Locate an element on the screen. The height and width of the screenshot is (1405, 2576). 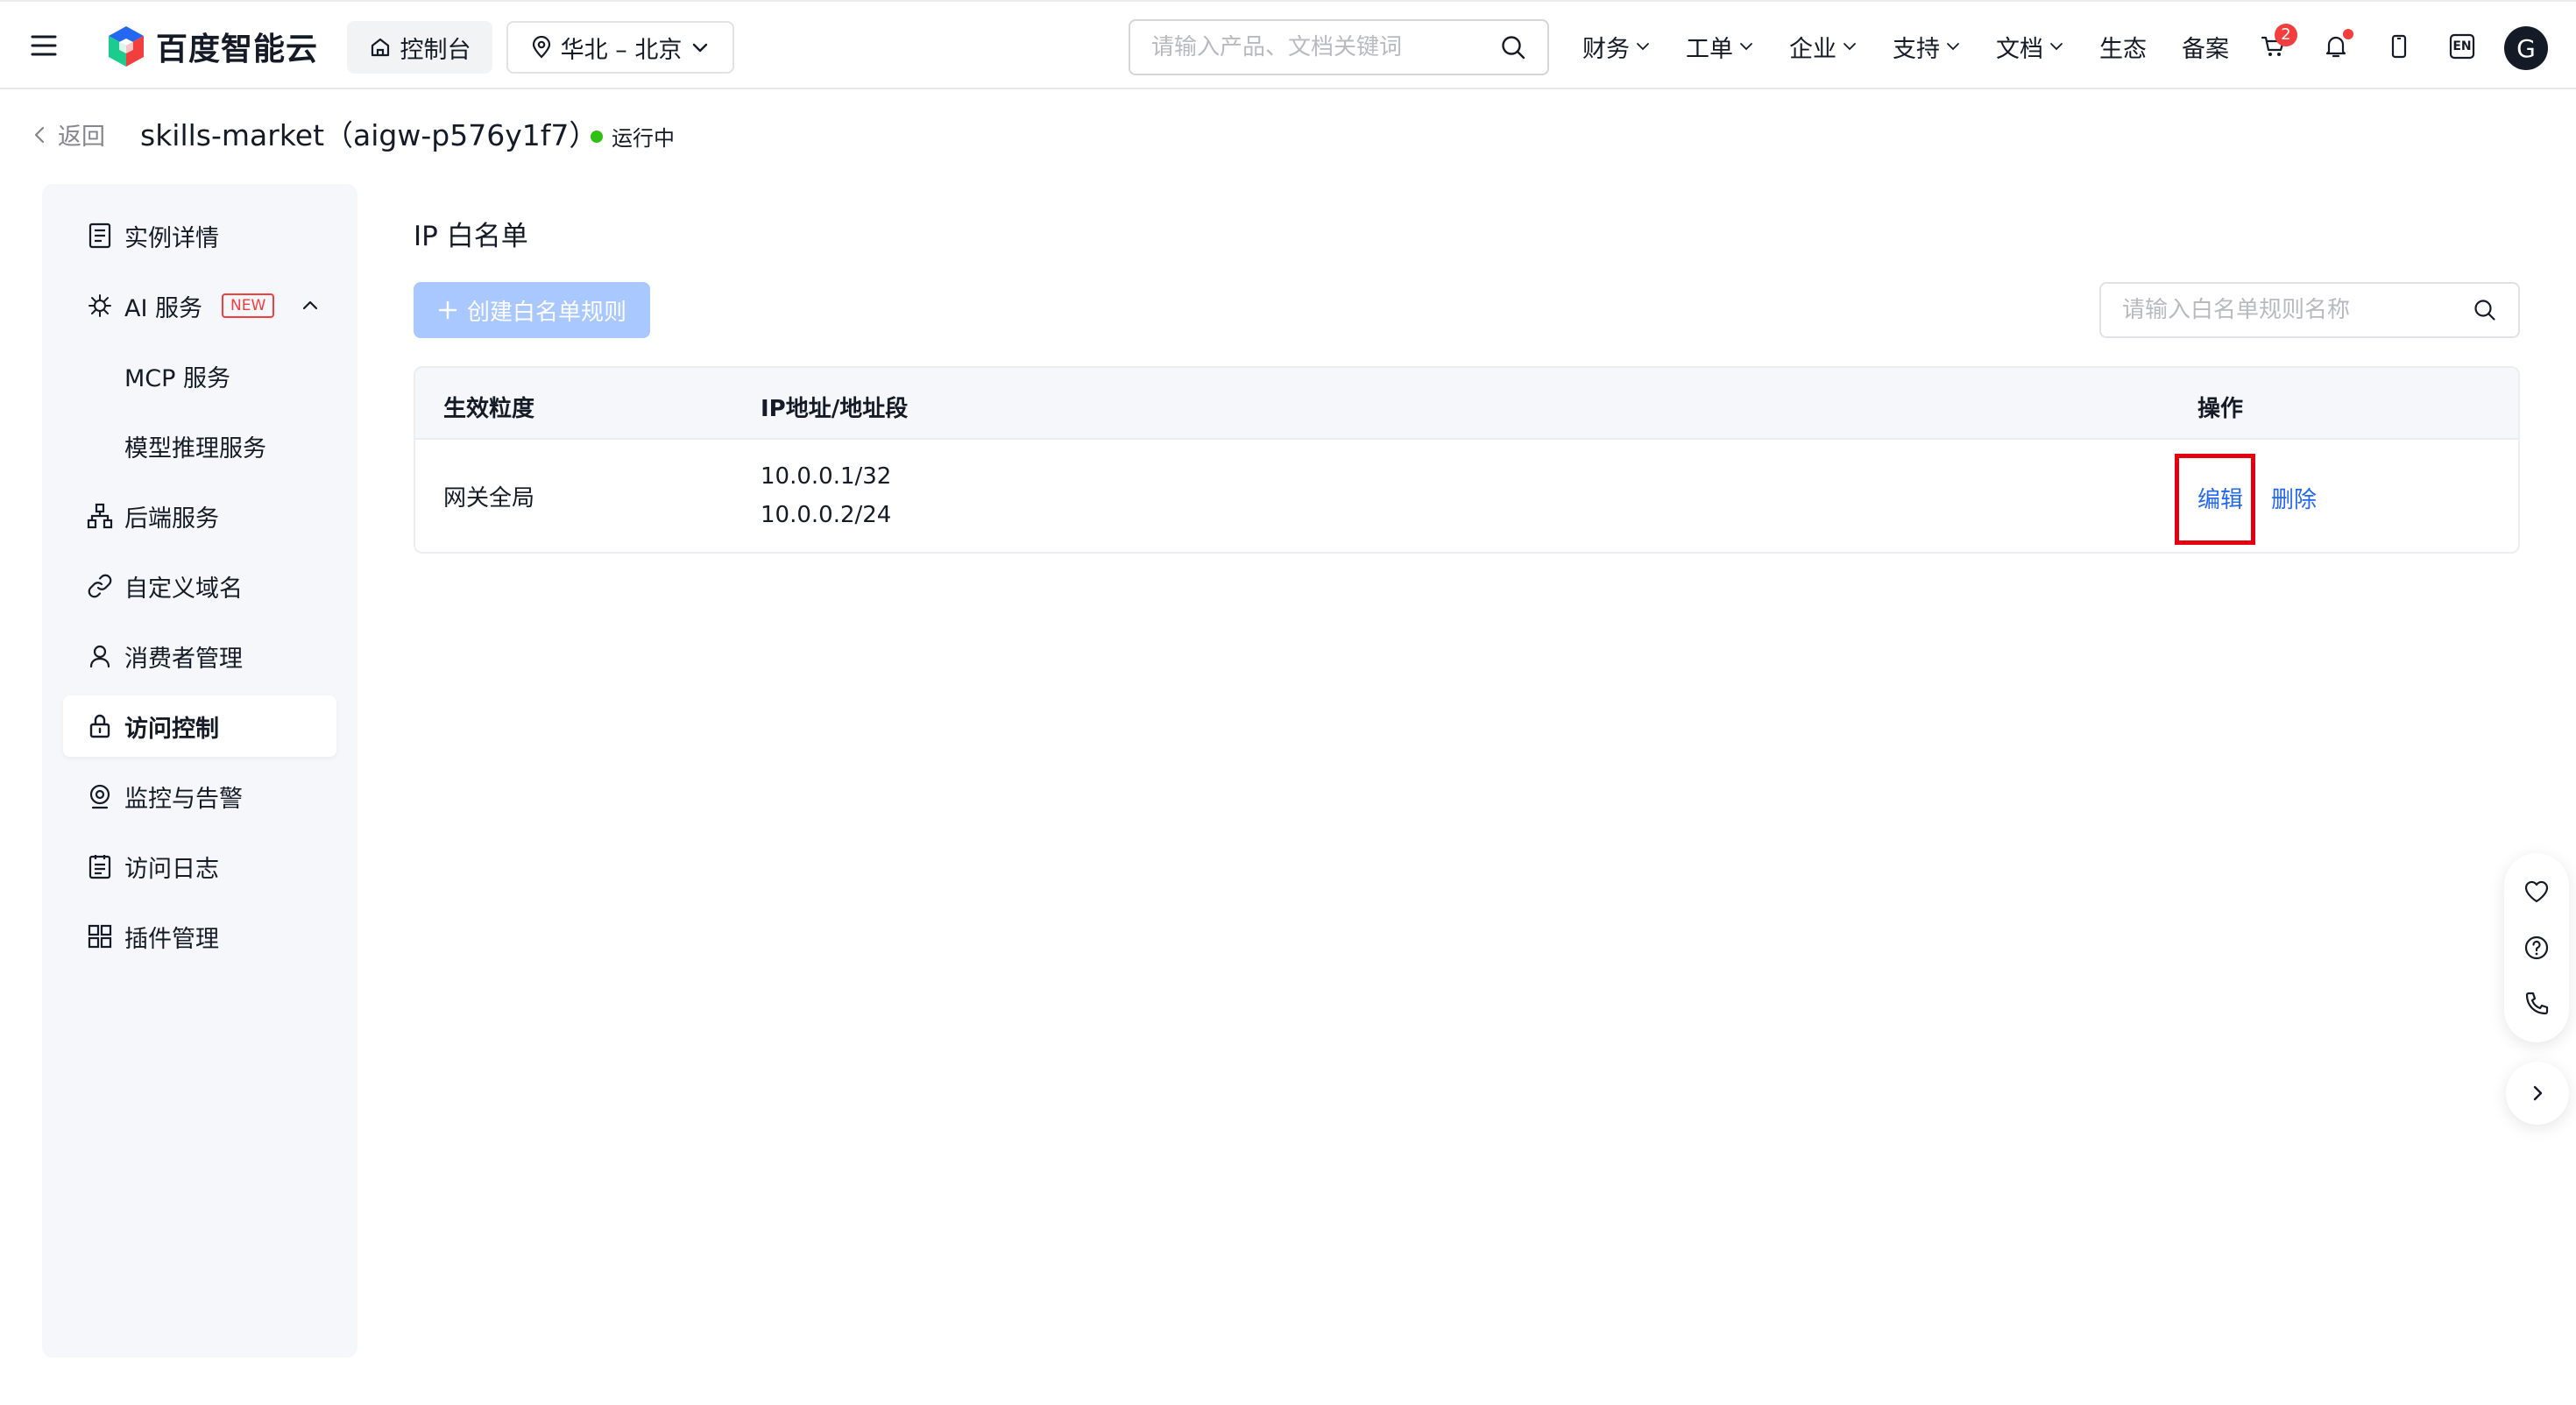
nav-finance: 财务 is located at coordinates (1616, 47).